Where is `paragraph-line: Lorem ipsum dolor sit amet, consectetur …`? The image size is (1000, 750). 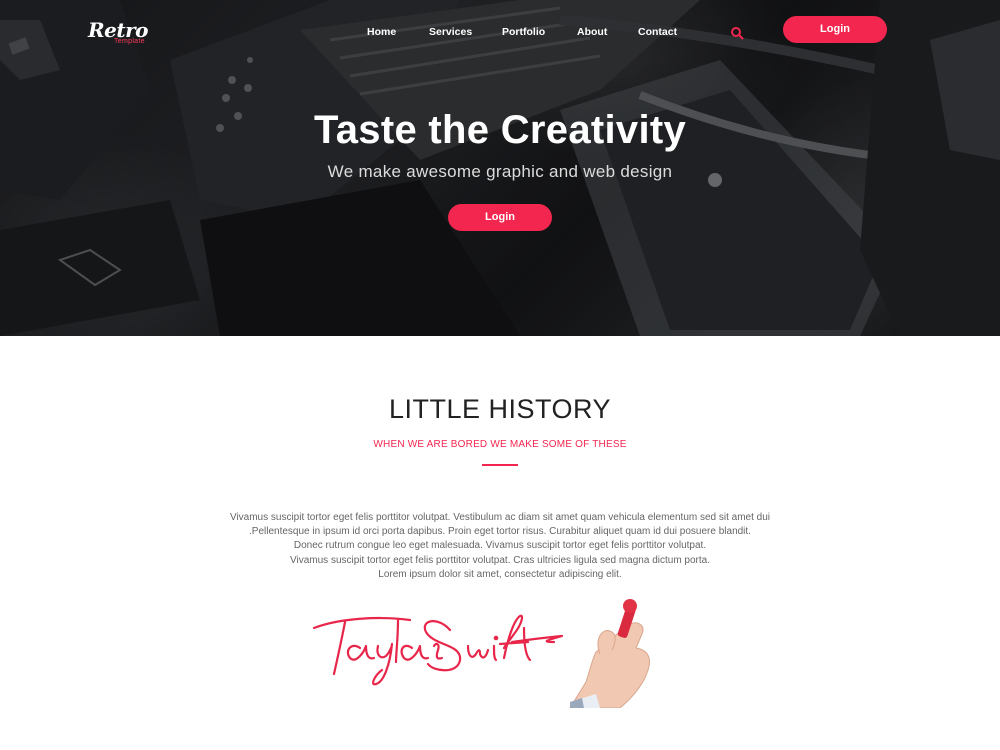
paragraph-line: Lorem ipsum dolor sit amet, consectetur … is located at coordinates (500, 574).